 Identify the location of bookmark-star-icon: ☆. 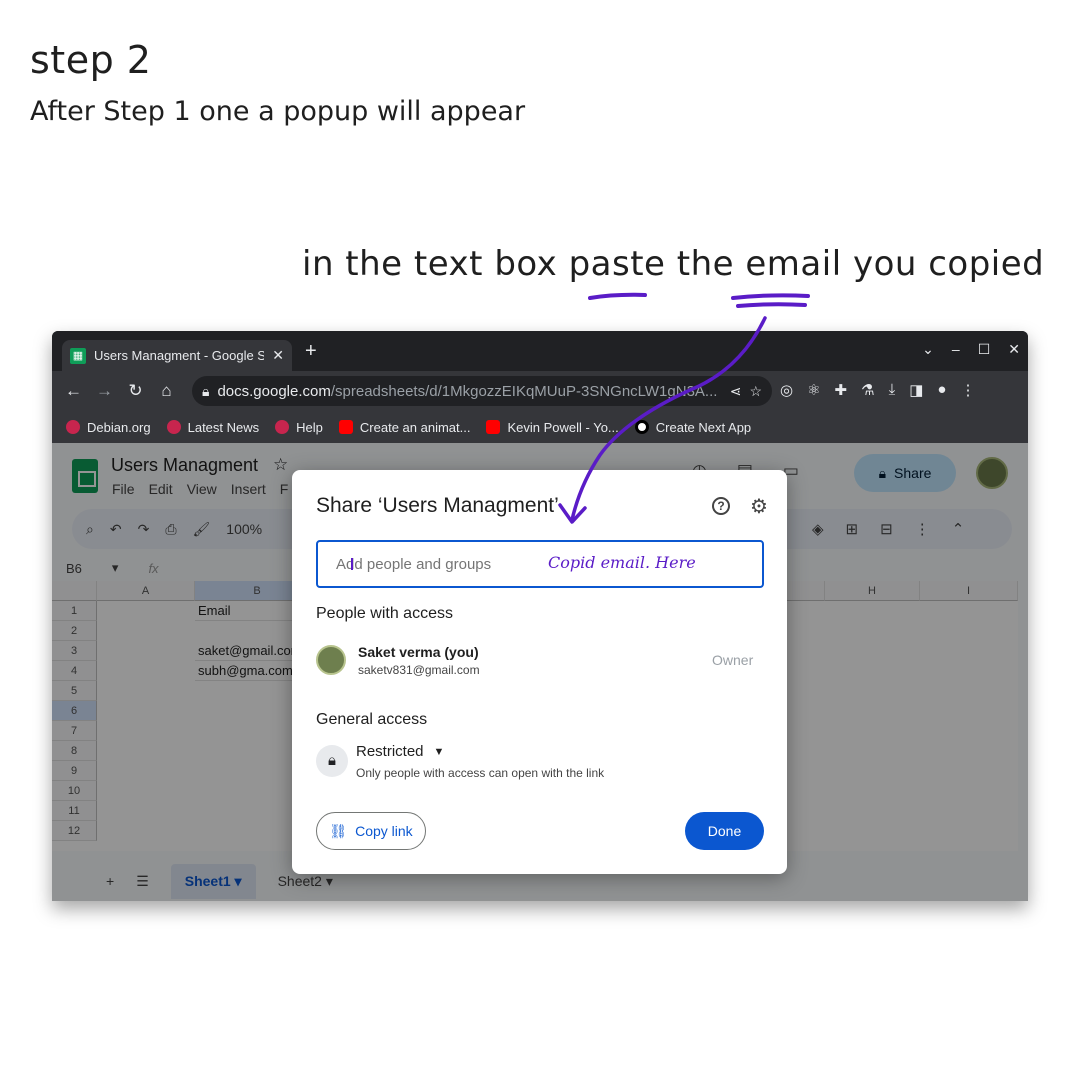
(755, 391).